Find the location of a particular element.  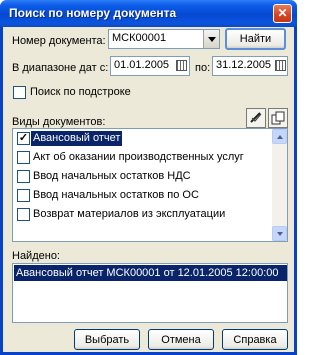

title-bar: Поиск по номеру документа ✕ is located at coordinates (148, 13).